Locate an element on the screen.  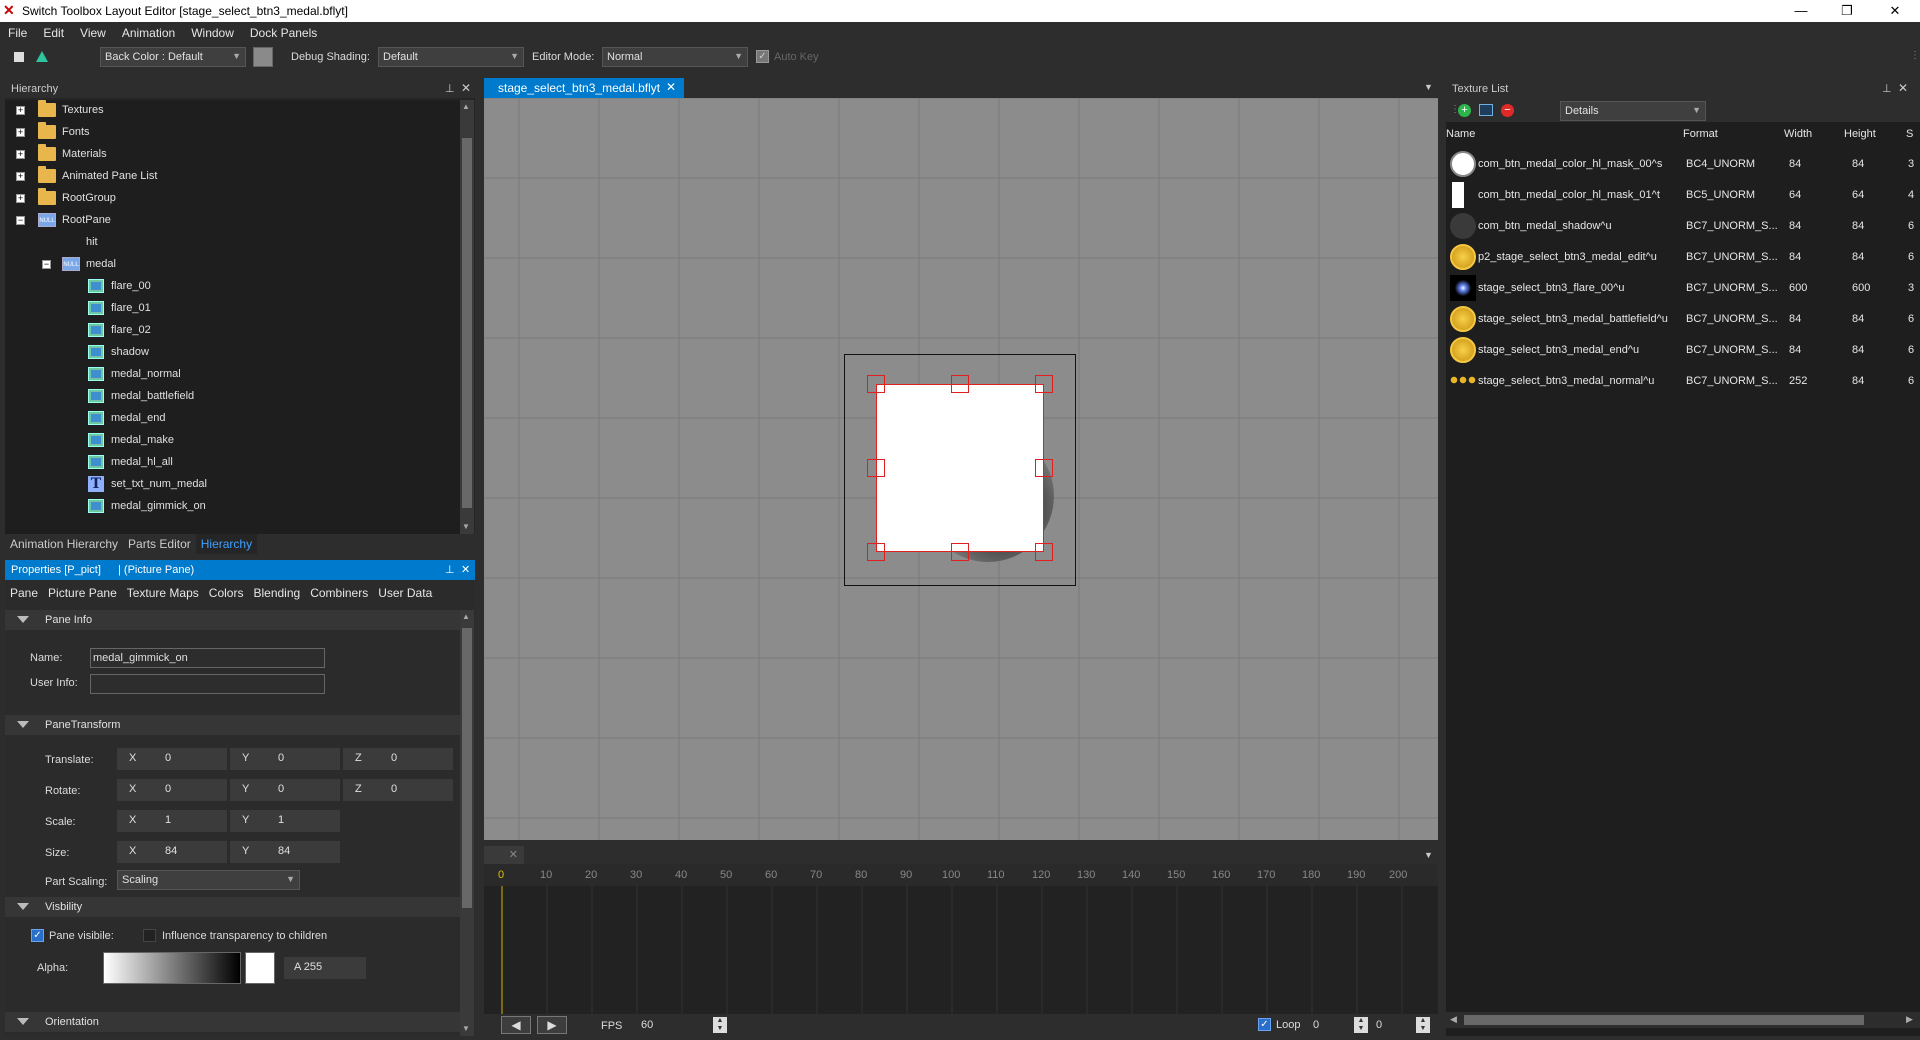
size-y-field: Y 84 is located at coordinates (285, 852).